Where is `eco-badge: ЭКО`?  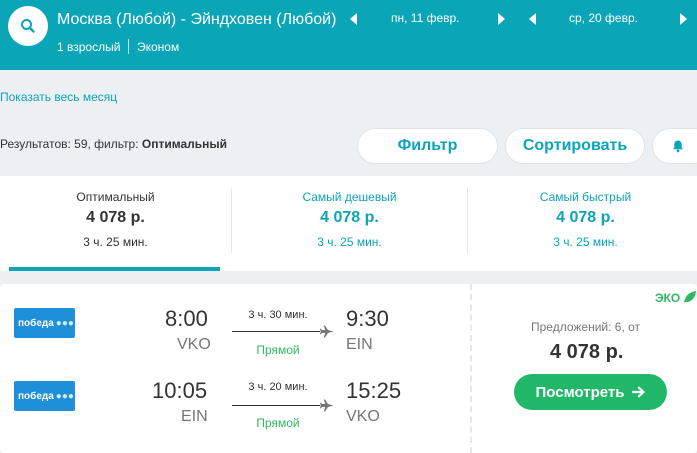
eco-badge: ЭКО is located at coordinates (668, 298).